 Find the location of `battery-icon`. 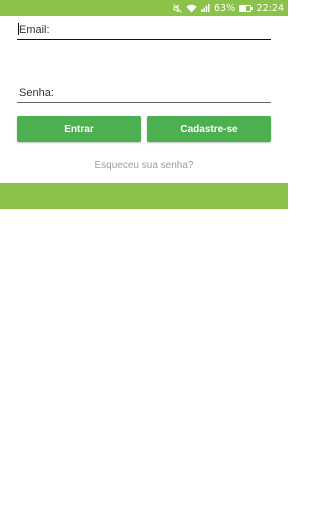

battery-icon is located at coordinates (246, 8).